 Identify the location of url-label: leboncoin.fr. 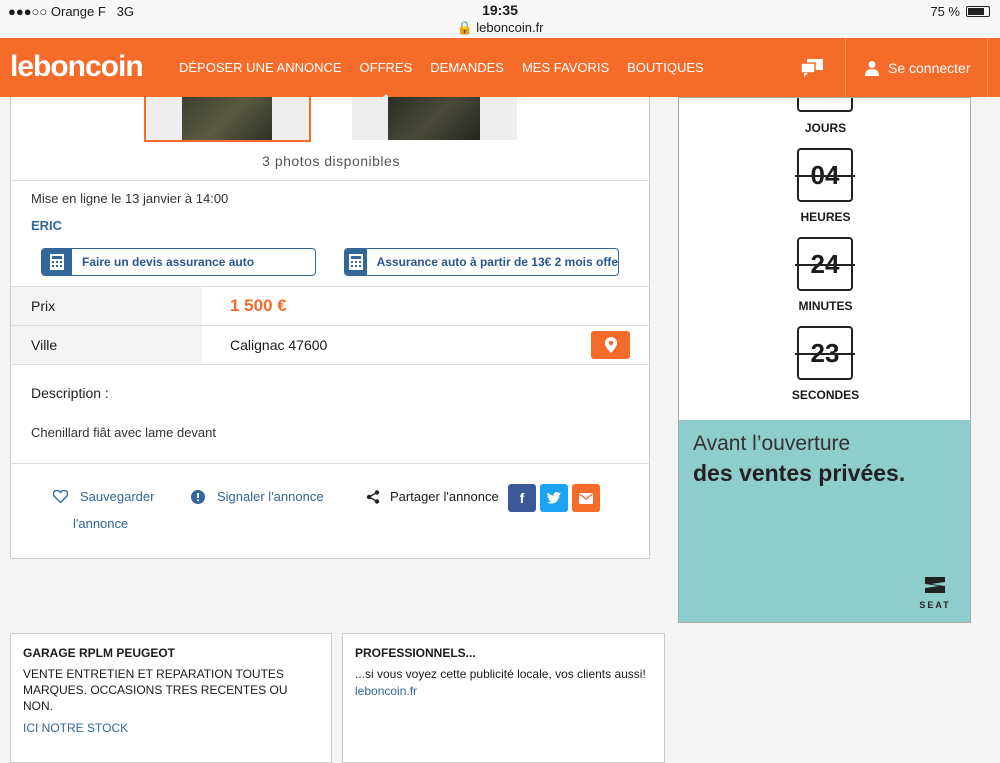
(510, 27).